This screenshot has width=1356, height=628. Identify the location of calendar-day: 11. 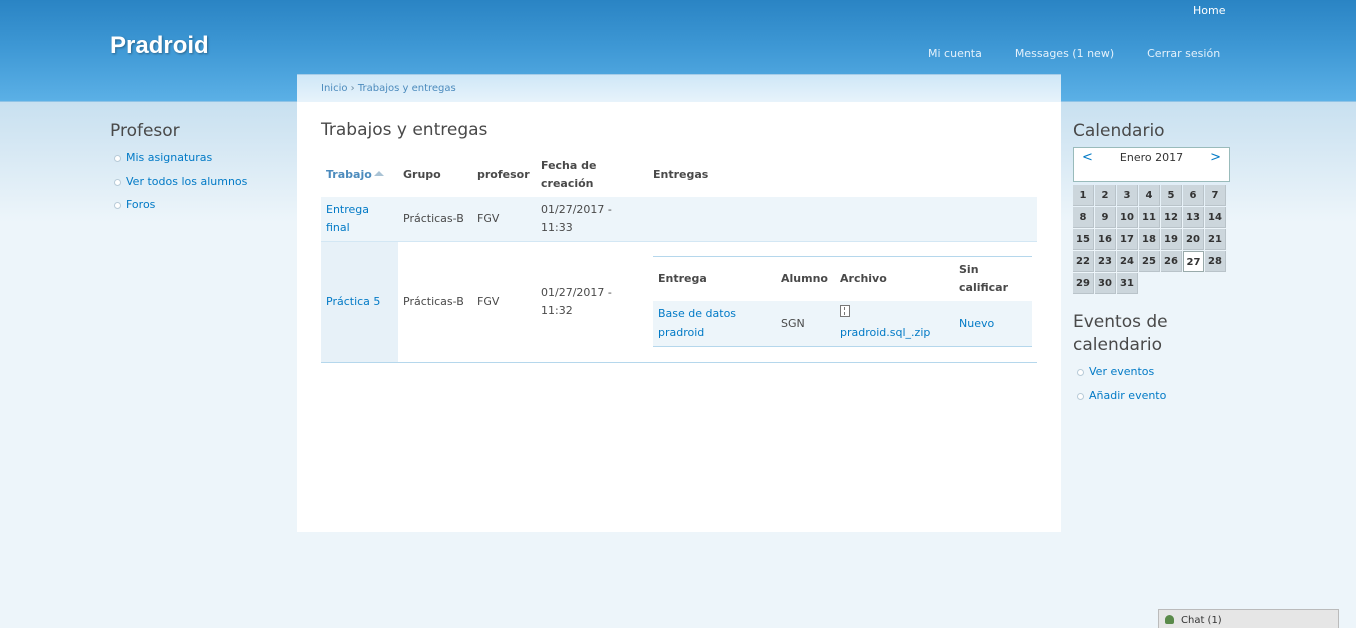
(1149, 217).